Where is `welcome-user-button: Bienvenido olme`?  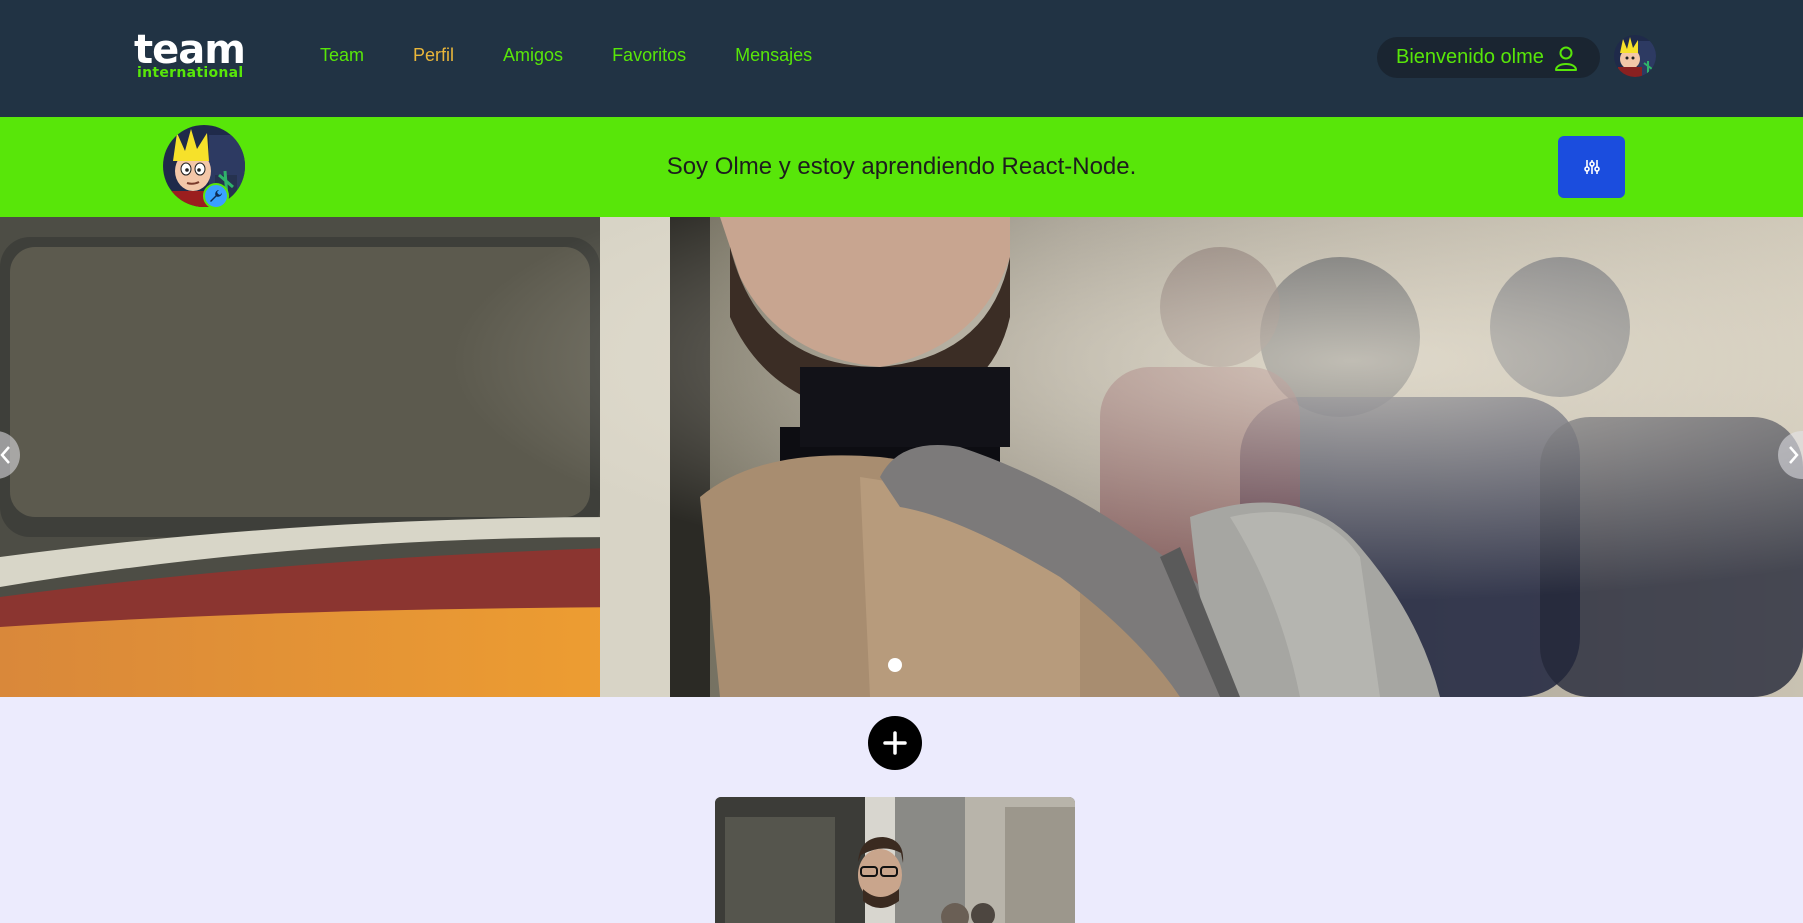
welcome-user-button: Bienvenido olme is located at coordinates (1488, 57).